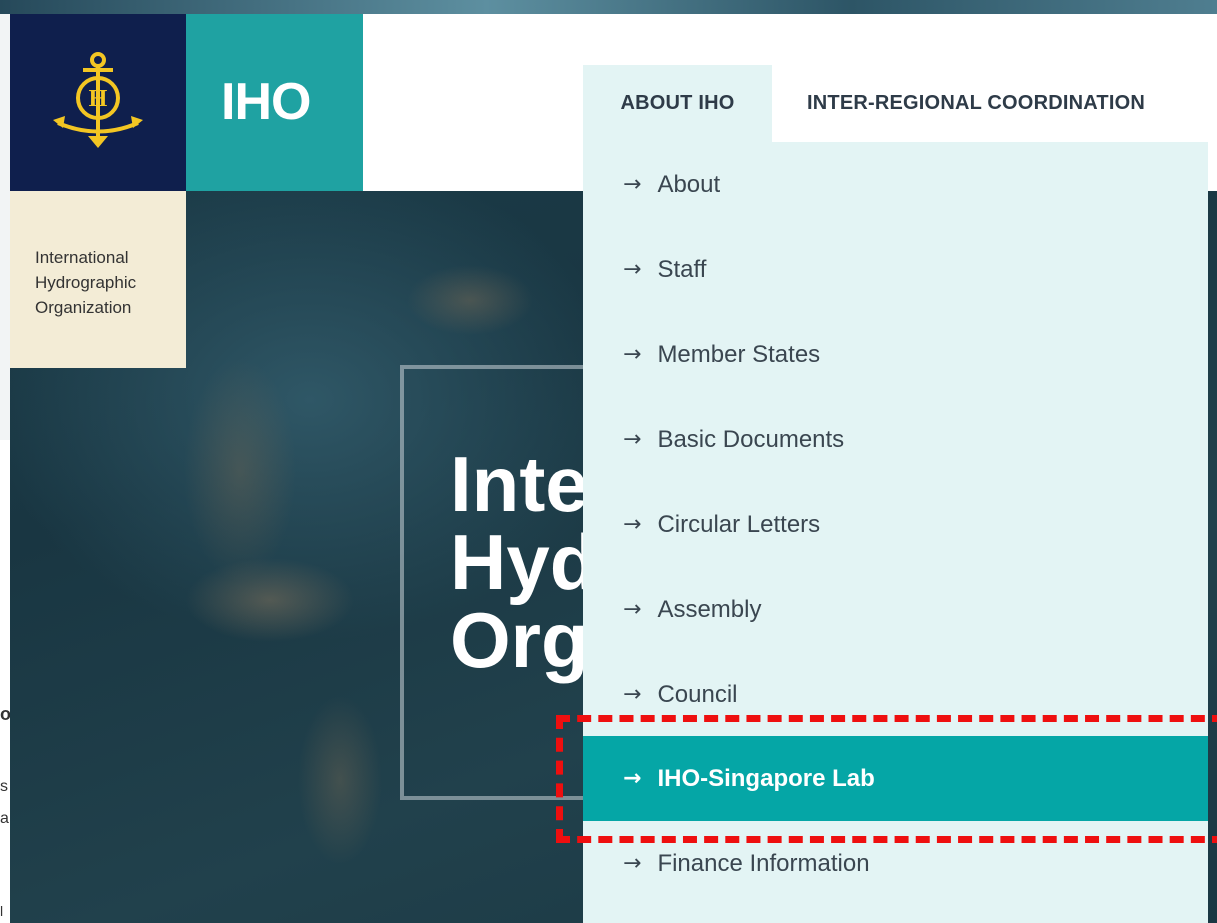 The height and width of the screenshot is (923, 1217). I want to click on cut-off-text: a, so click(4, 818).